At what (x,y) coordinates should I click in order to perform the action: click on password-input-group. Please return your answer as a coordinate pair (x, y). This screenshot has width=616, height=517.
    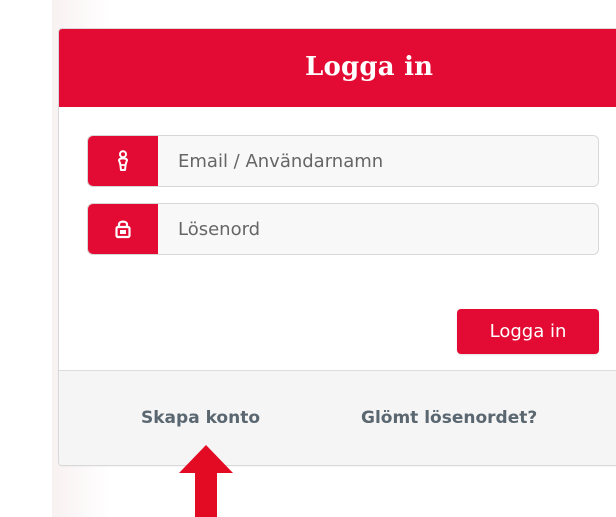
    Looking at the image, I should click on (343, 229).